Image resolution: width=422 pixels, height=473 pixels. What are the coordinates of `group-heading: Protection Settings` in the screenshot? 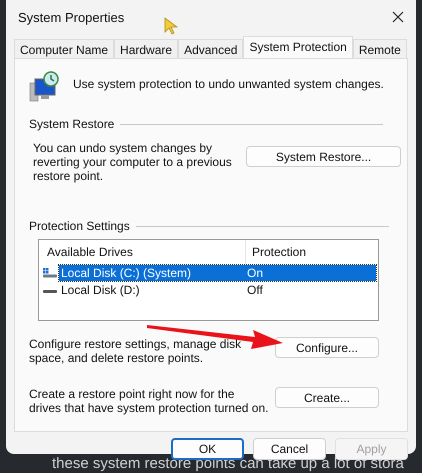 It's located at (79, 226).